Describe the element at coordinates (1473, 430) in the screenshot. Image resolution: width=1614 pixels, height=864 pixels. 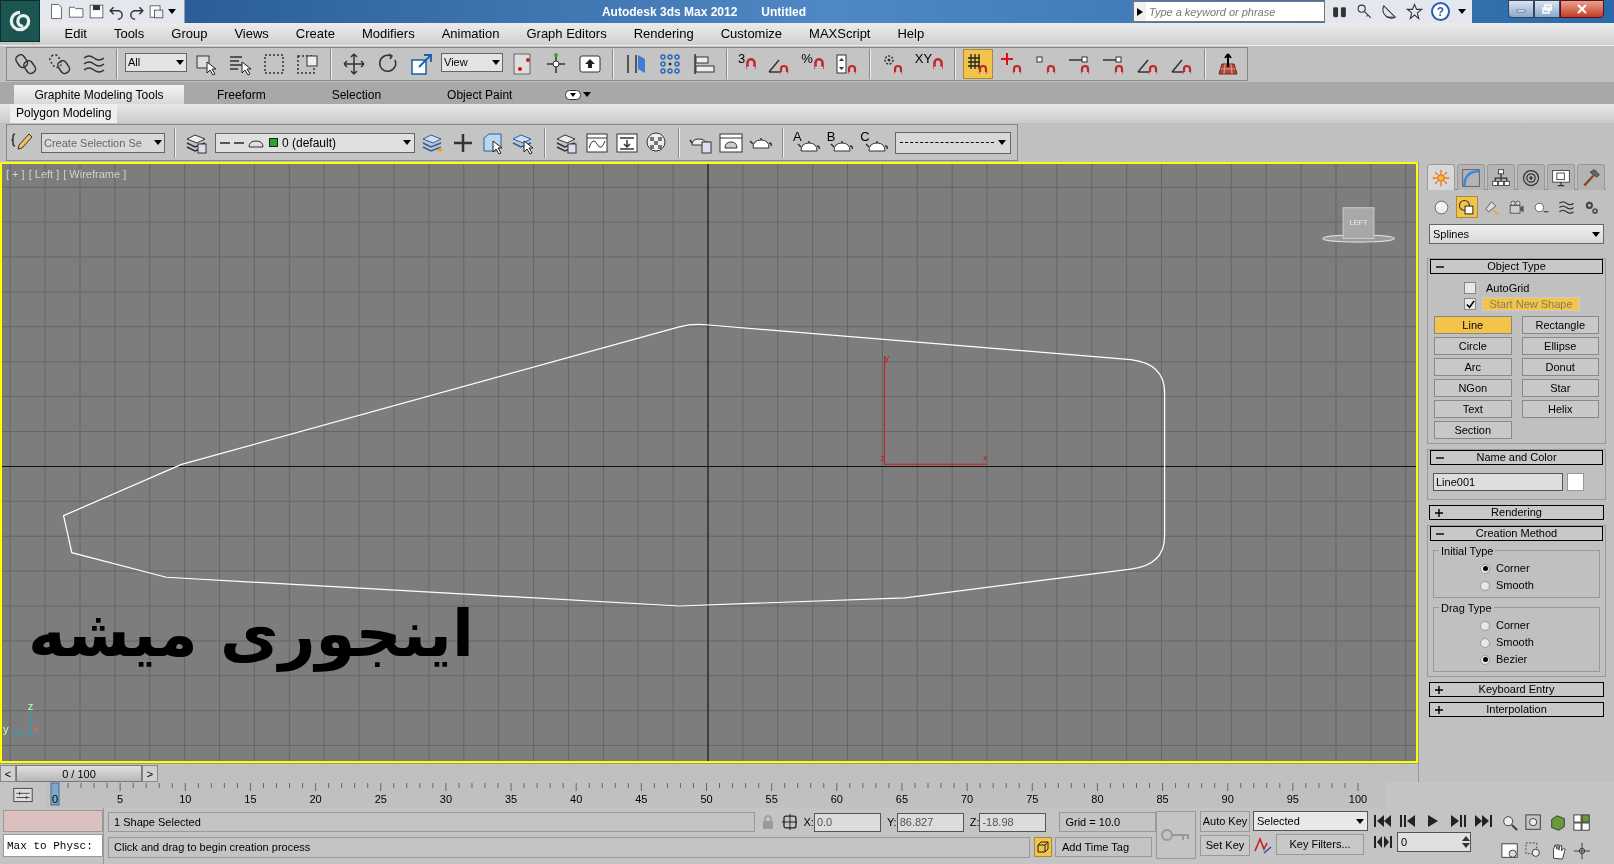
I see `object-type-button: Section` at that location.